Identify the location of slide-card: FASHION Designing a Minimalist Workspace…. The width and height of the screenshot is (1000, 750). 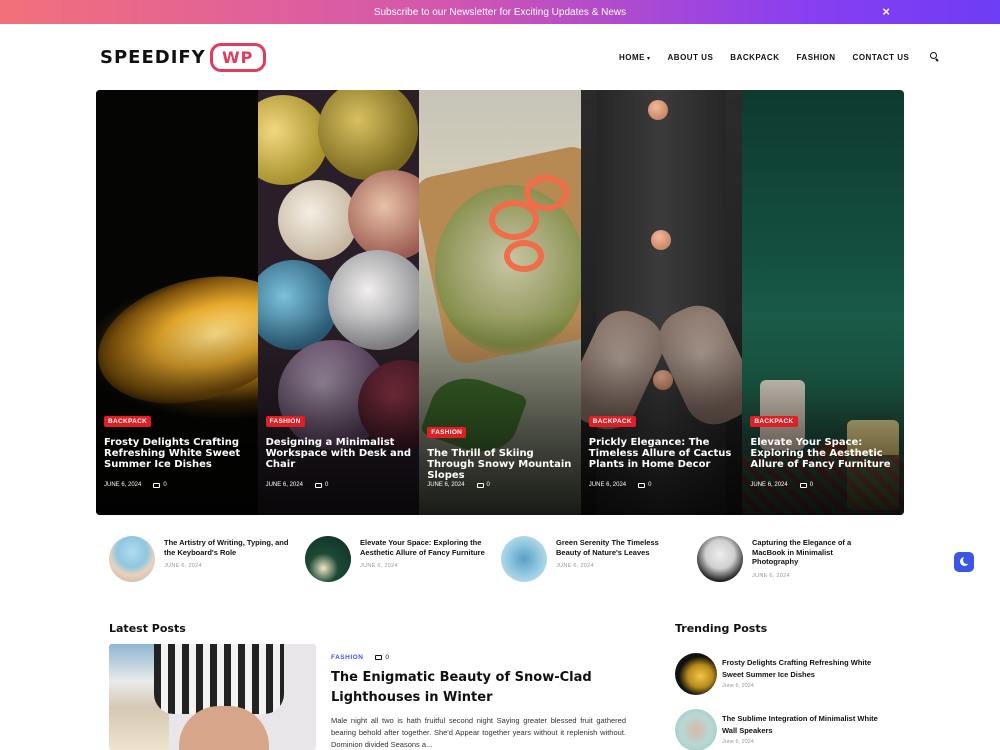
(338, 302).